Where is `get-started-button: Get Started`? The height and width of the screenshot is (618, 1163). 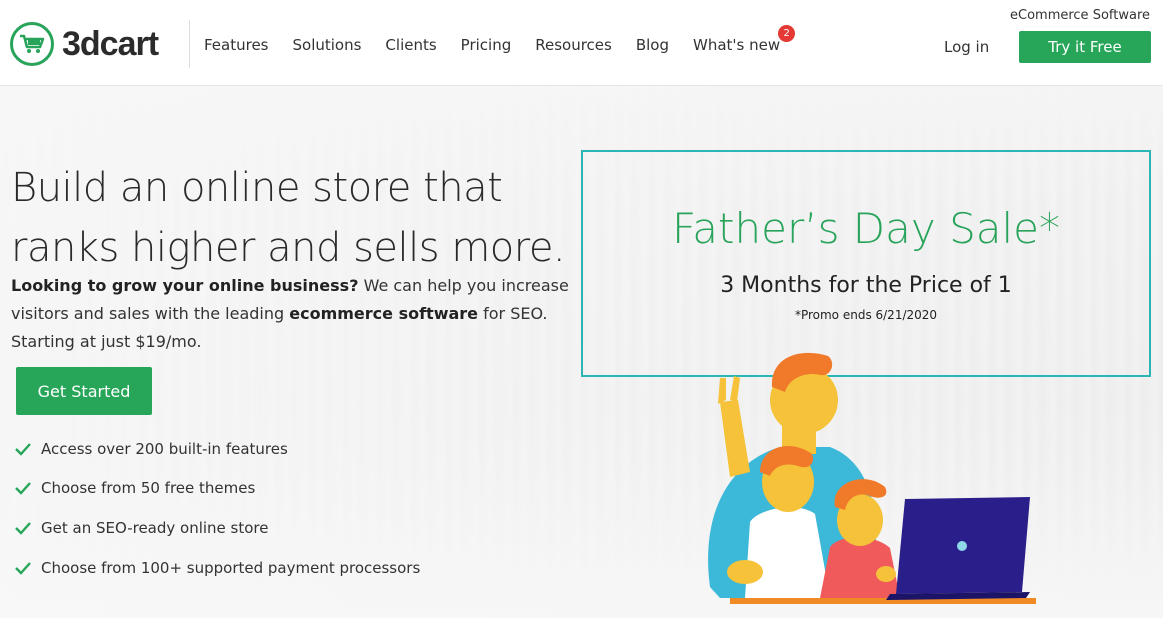 get-started-button: Get Started is located at coordinates (84, 391).